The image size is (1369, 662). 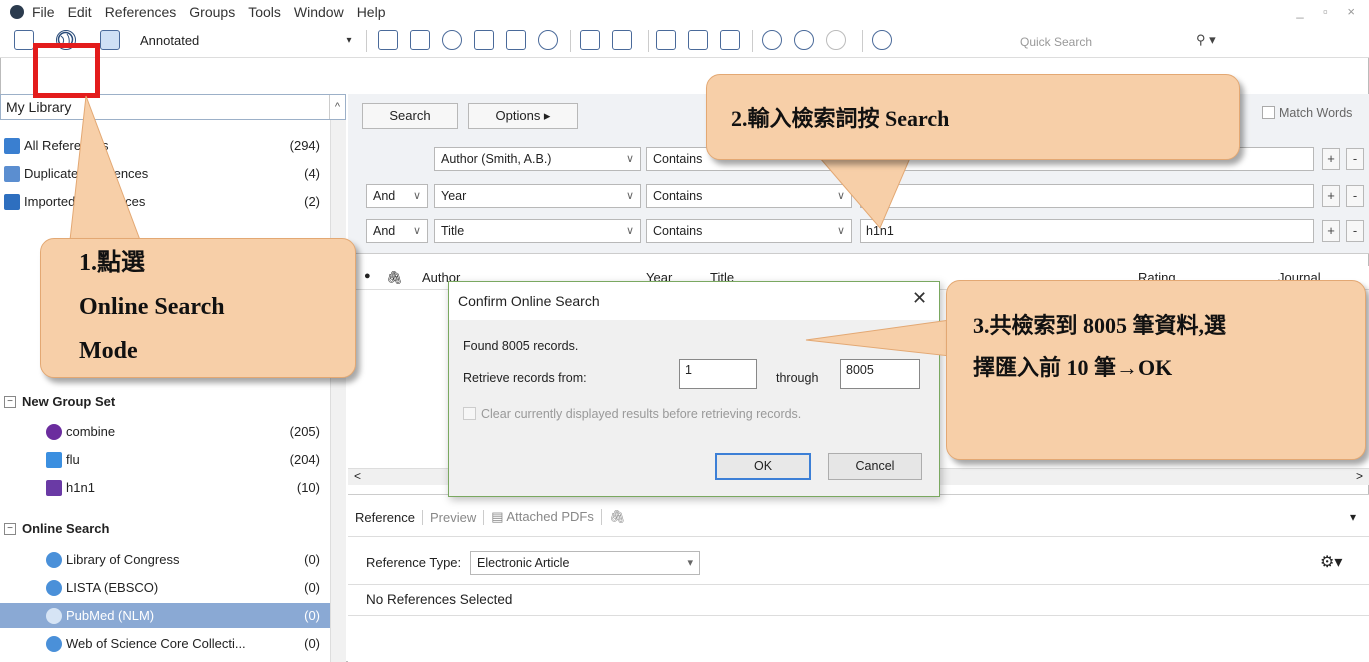 What do you see at coordinates (198, 308) in the screenshot?
I see `callout-step1: 1.點選 Online Search Mode` at bounding box center [198, 308].